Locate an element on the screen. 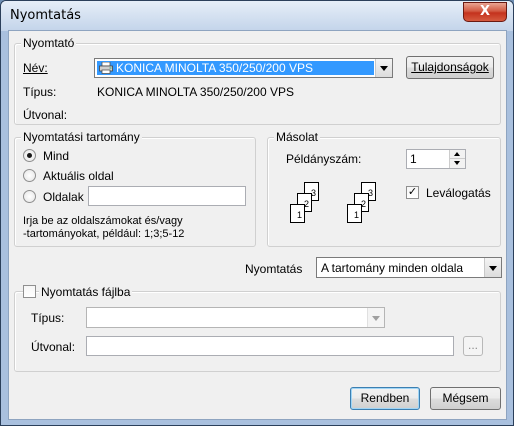  spin-up-icon is located at coordinates (457, 154).